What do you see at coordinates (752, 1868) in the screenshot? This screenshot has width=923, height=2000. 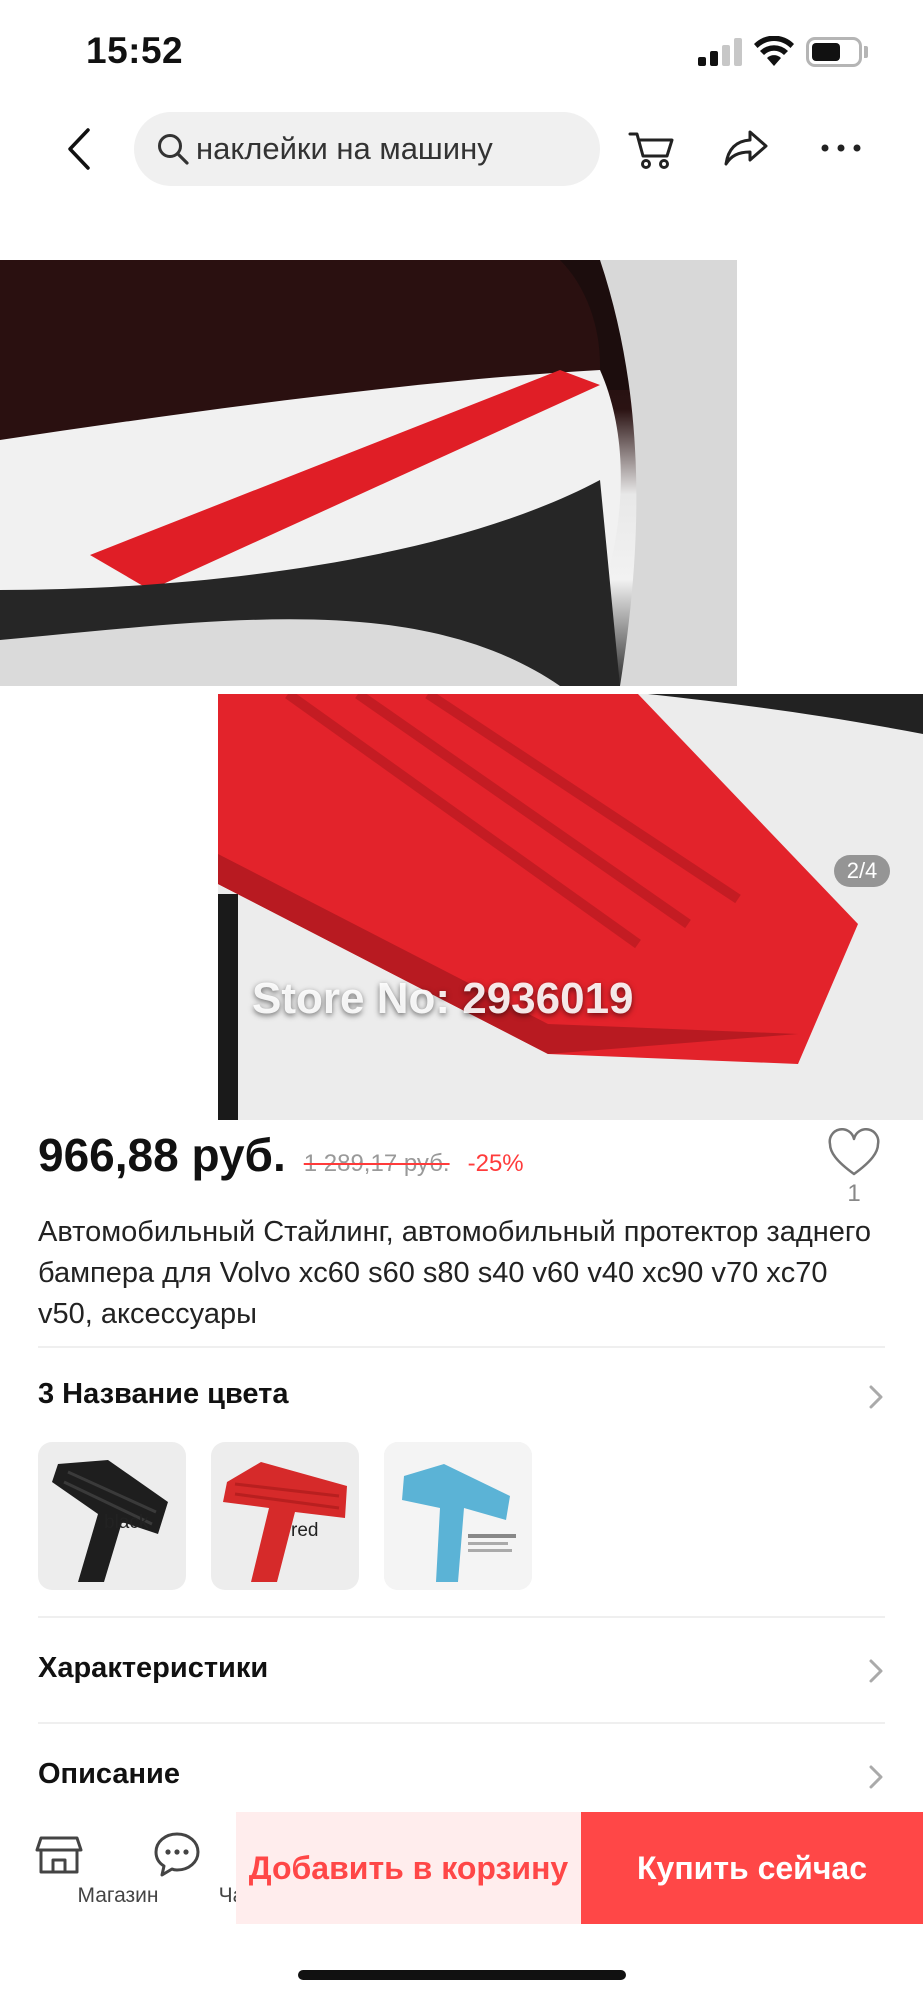 I see `buy-now-button: Купить сейчас` at bounding box center [752, 1868].